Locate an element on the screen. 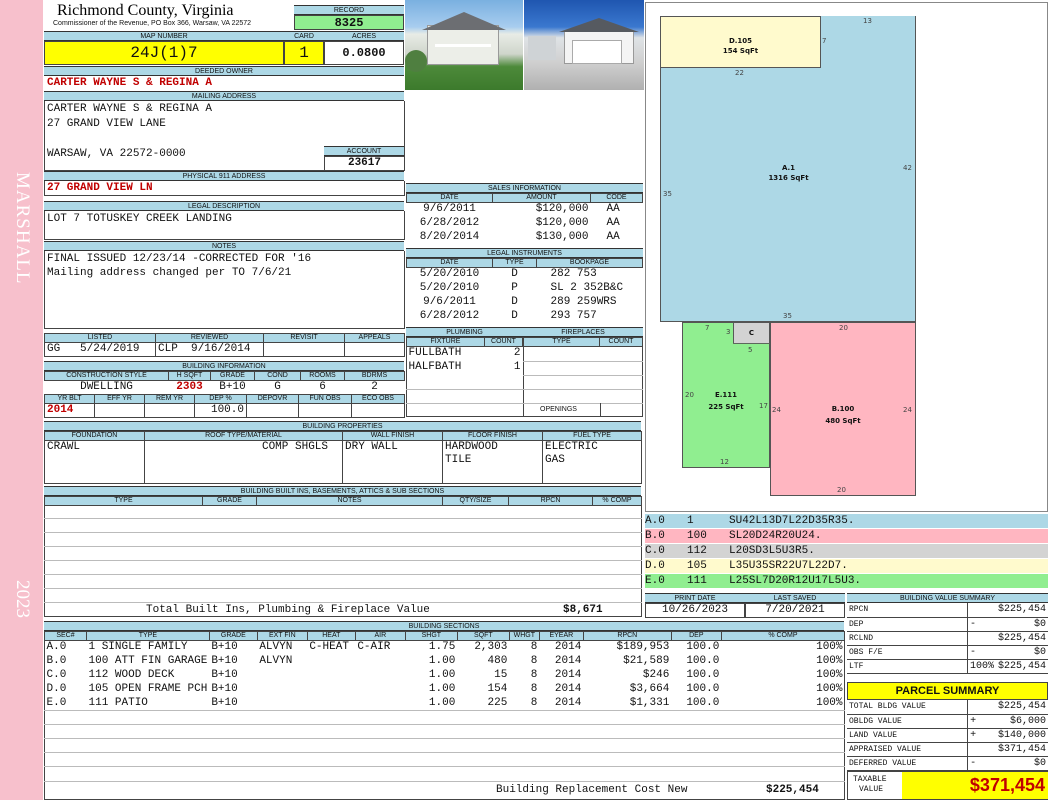  construction-style: DWELLING is located at coordinates (106, 387).